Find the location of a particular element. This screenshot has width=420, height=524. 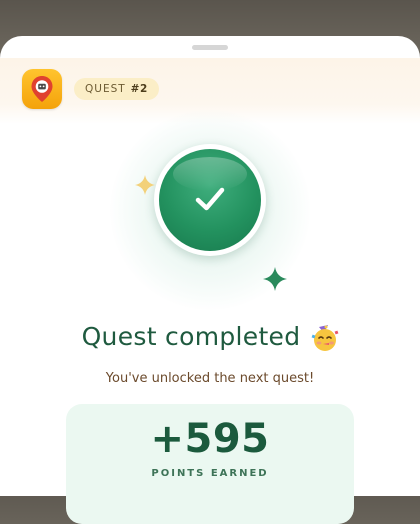

title-text: Quest completed is located at coordinates (191, 336).